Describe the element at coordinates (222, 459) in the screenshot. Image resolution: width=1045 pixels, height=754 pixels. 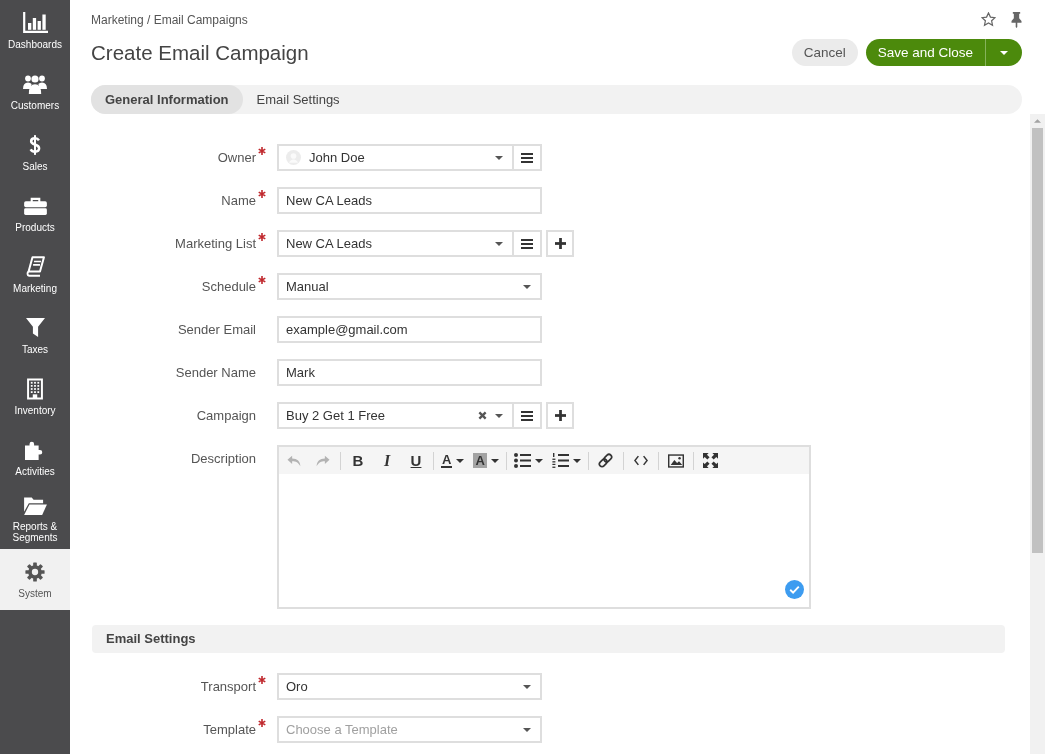
I see `field-label: Description` at that location.